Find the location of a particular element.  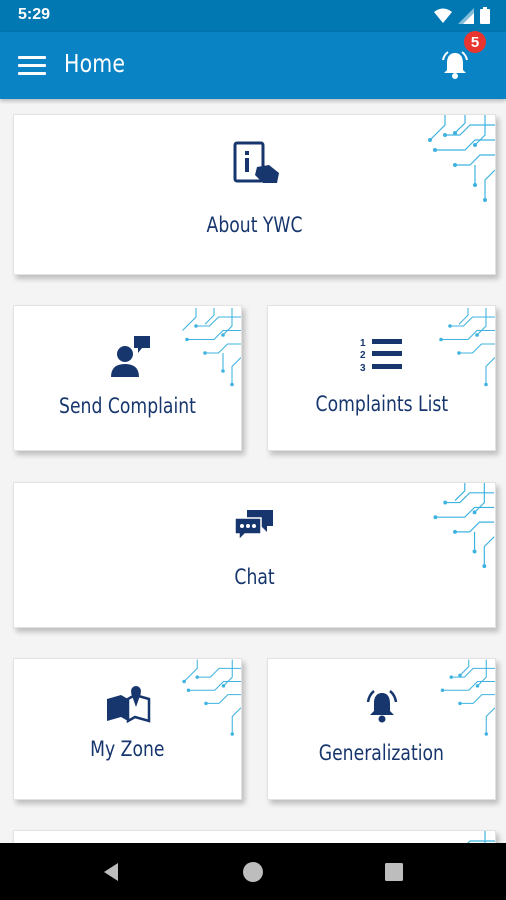

complaints-list-card: 1 2 3 Complaints List is located at coordinates (381, 378).